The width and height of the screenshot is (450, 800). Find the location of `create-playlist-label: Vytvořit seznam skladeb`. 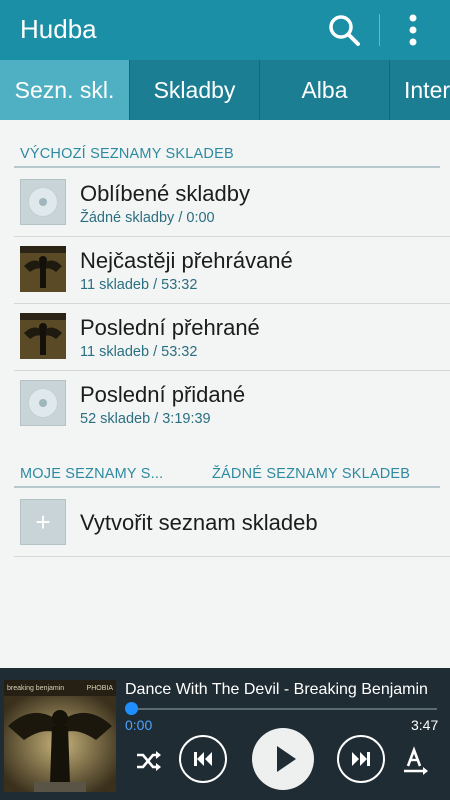

create-playlist-label: Vytvořit seznam skladeb is located at coordinates (199, 522).